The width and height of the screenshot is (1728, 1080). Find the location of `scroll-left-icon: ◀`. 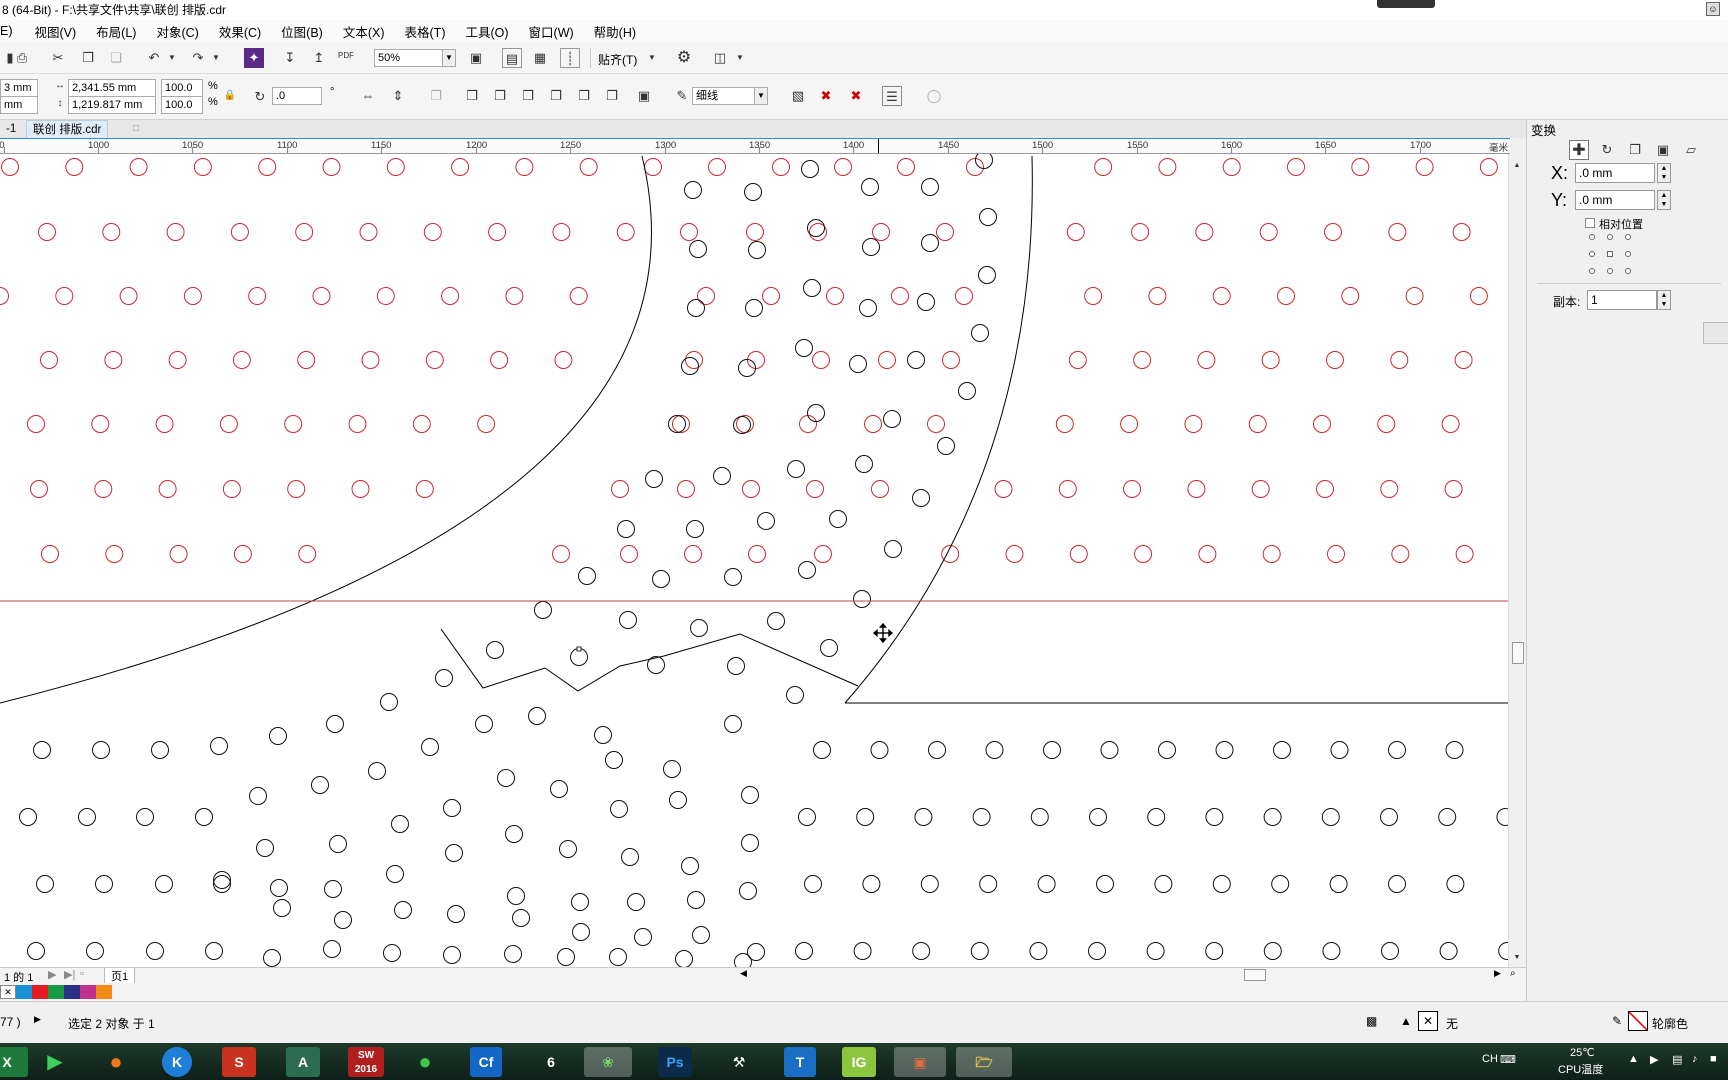

scroll-left-icon: ◀ is located at coordinates (743, 973).